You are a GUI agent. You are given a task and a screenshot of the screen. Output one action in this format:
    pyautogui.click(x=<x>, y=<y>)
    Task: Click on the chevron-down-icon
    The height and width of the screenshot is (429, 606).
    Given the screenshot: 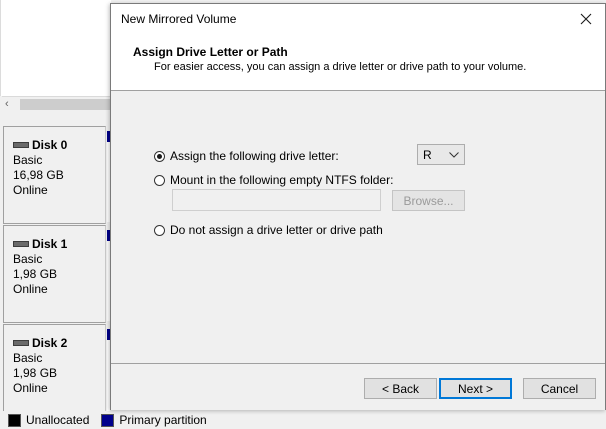 What is the action you would take?
    pyautogui.click(x=454, y=154)
    